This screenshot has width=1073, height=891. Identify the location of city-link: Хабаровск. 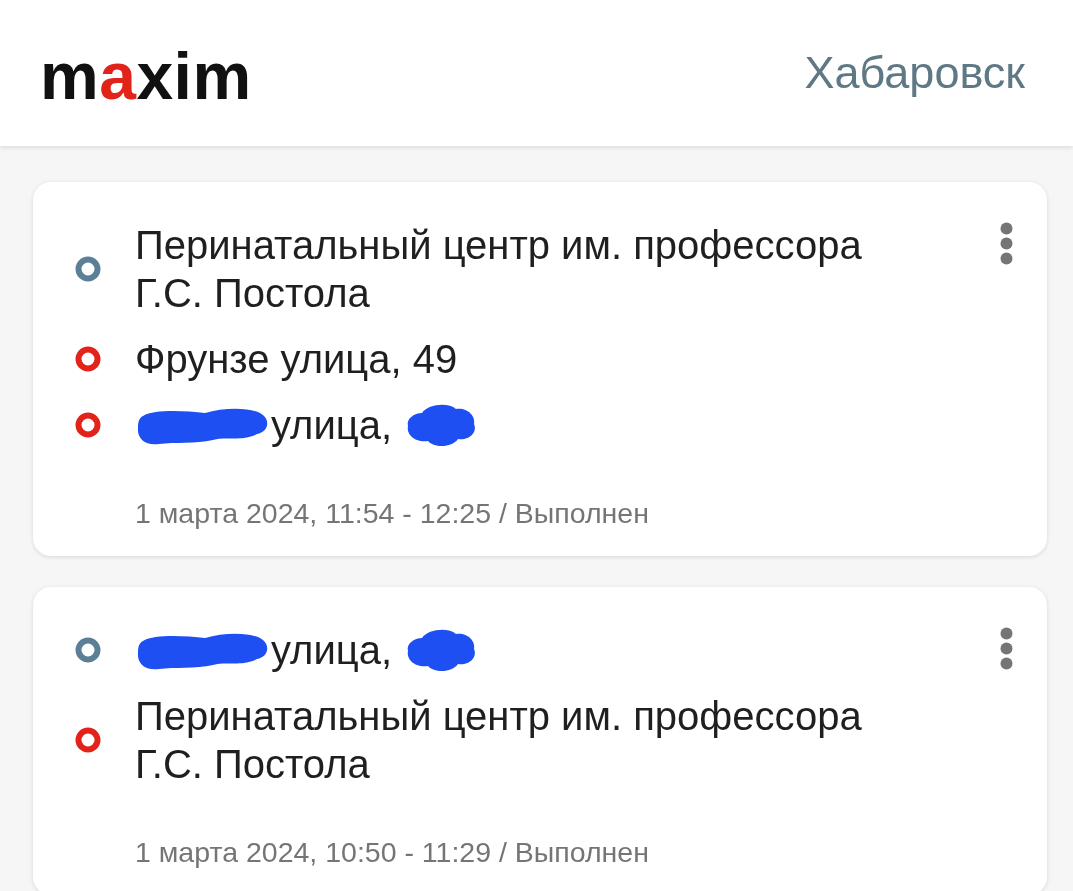
(914, 73).